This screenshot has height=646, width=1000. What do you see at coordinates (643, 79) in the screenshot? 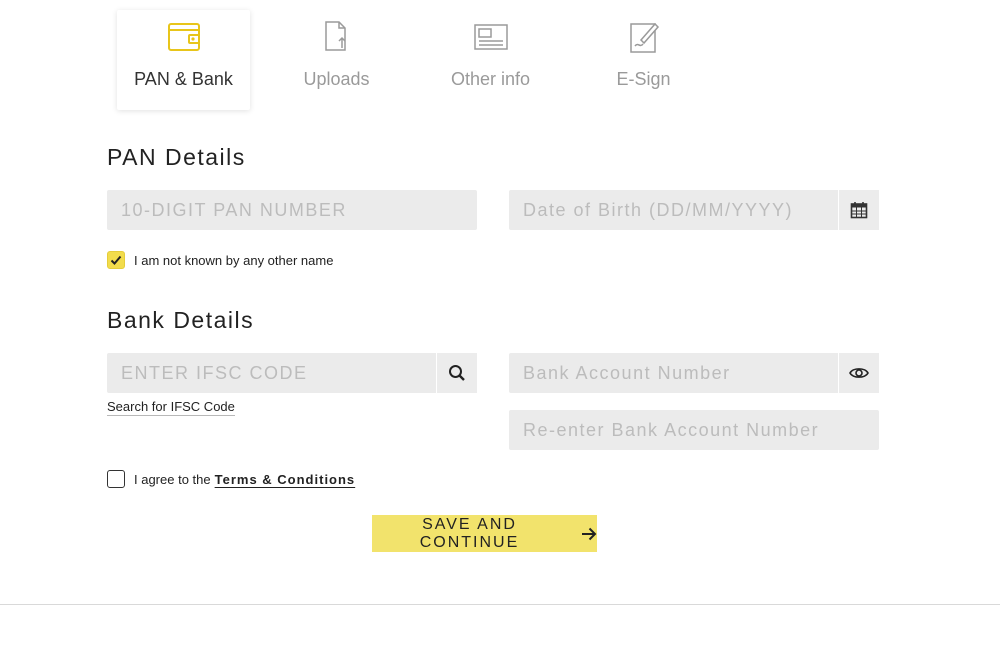
I see `tab-label: E-Sign` at bounding box center [643, 79].